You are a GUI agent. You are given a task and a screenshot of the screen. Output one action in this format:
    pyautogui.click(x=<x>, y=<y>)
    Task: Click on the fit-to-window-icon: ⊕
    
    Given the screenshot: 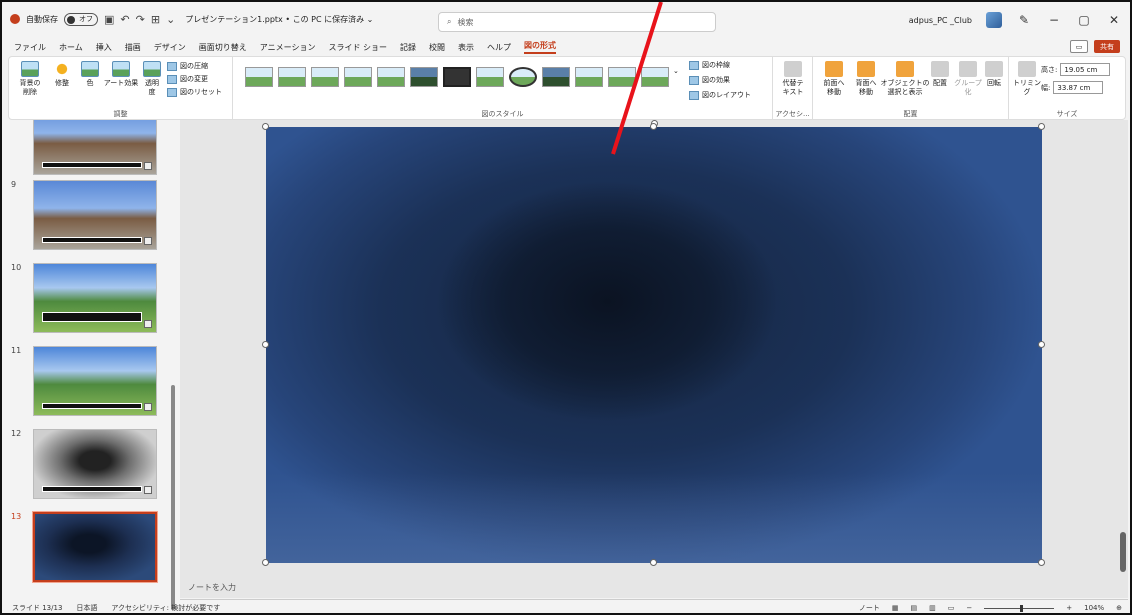 What is the action you would take?
    pyautogui.click(x=1119, y=608)
    